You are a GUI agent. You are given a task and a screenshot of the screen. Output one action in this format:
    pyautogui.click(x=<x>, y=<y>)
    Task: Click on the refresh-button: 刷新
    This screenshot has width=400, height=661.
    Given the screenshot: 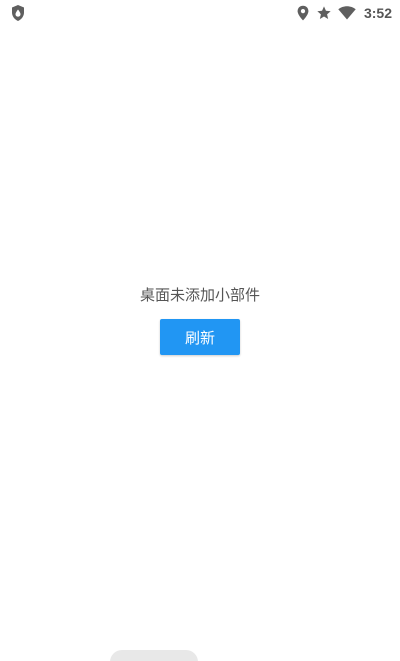 What is the action you would take?
    pyautogui.click(x=200, y=337)
    